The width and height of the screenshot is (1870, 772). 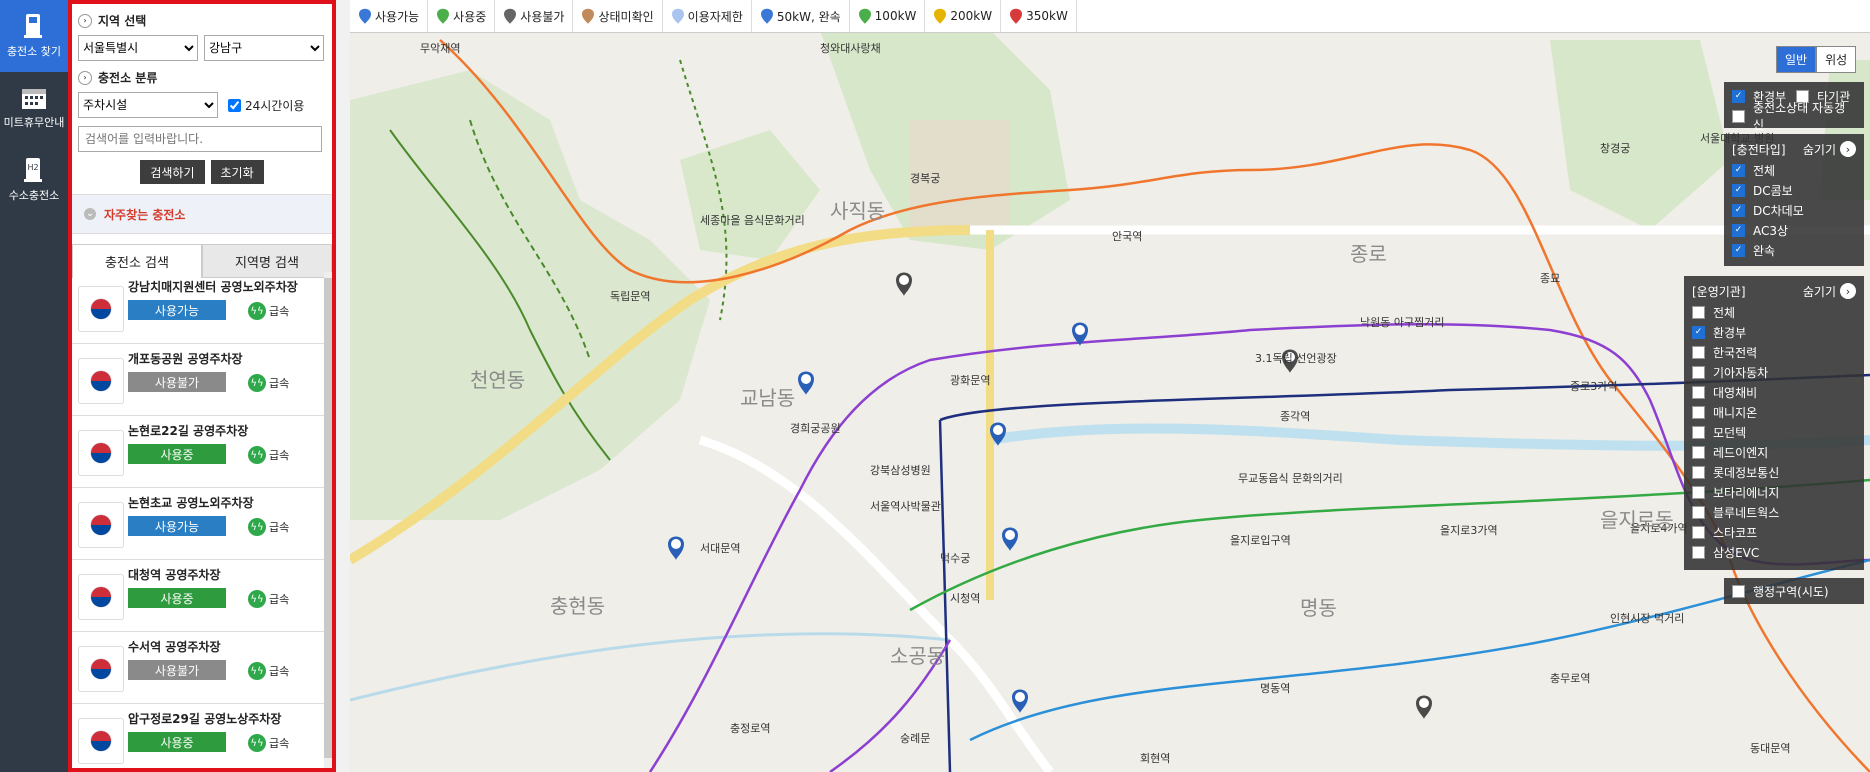 I want to click on station-list-item: 논현초교 공영노외주차장 사용가능 ϟϟ 급속, so click(x=202, y=524).